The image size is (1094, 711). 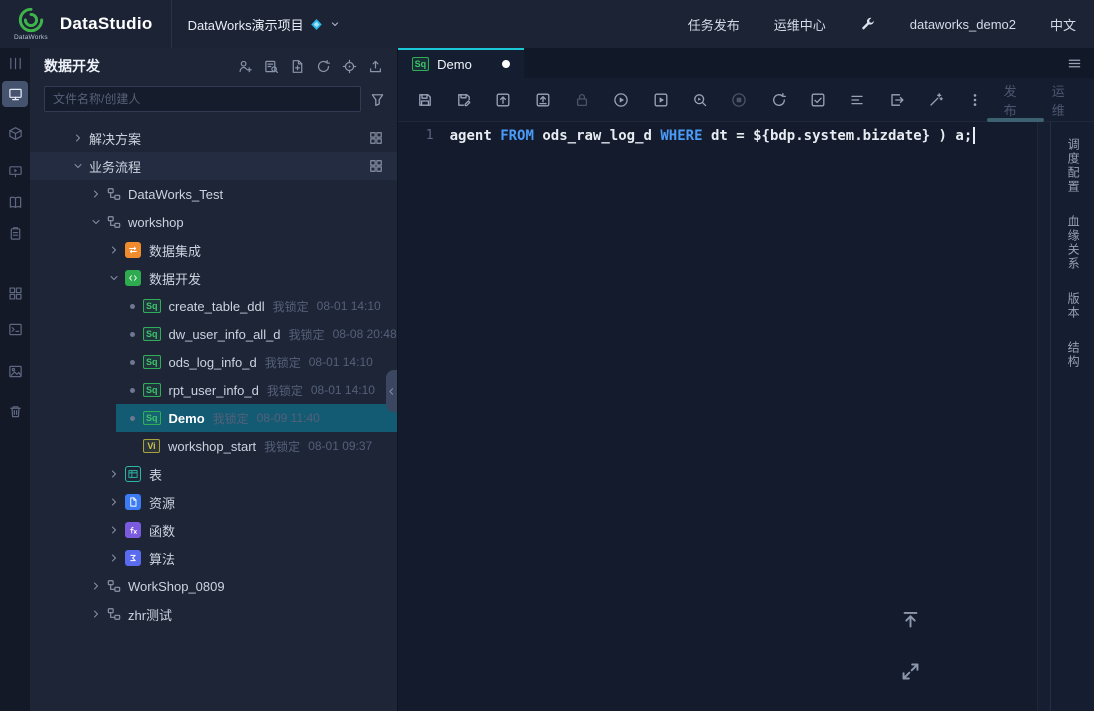 I want to click on tab-structure: 结构, so click(x=1073, y=355).